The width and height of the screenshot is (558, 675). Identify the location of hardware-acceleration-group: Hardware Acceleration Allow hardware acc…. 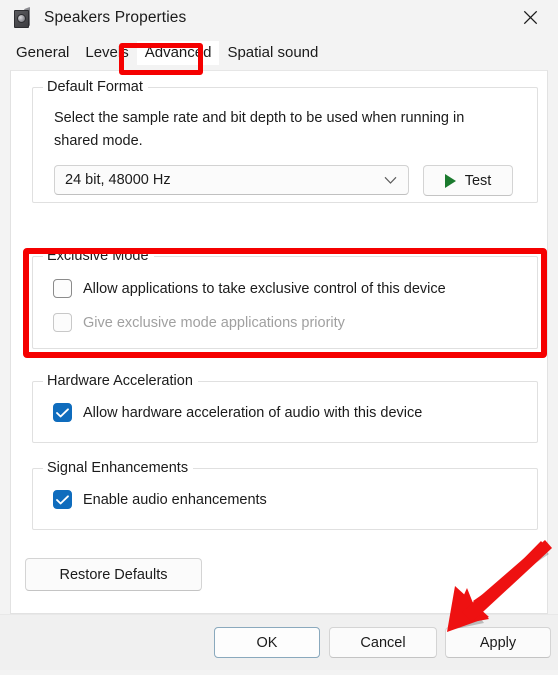
(285, 407).